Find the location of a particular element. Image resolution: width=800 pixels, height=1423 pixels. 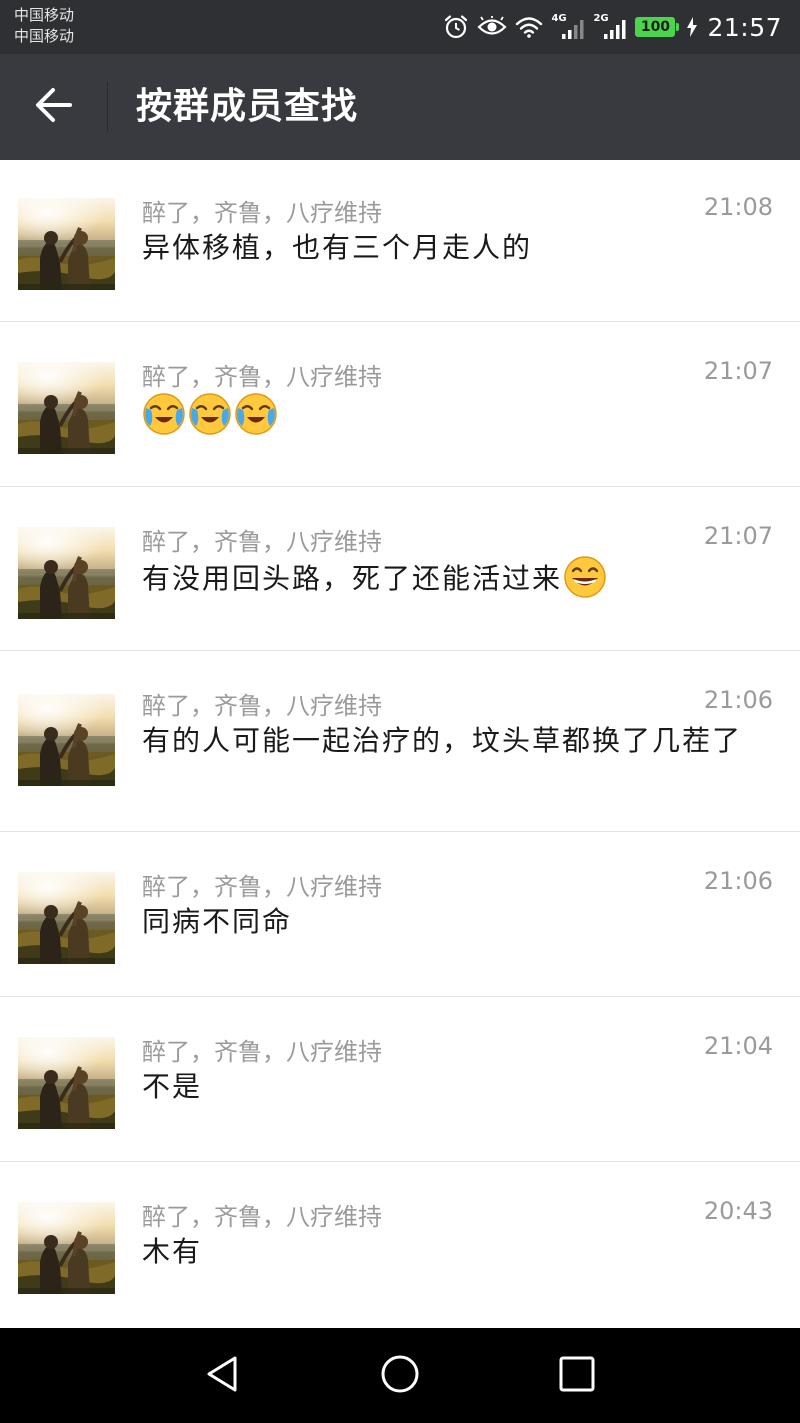

header-divider is located at coordinates (107, 107).